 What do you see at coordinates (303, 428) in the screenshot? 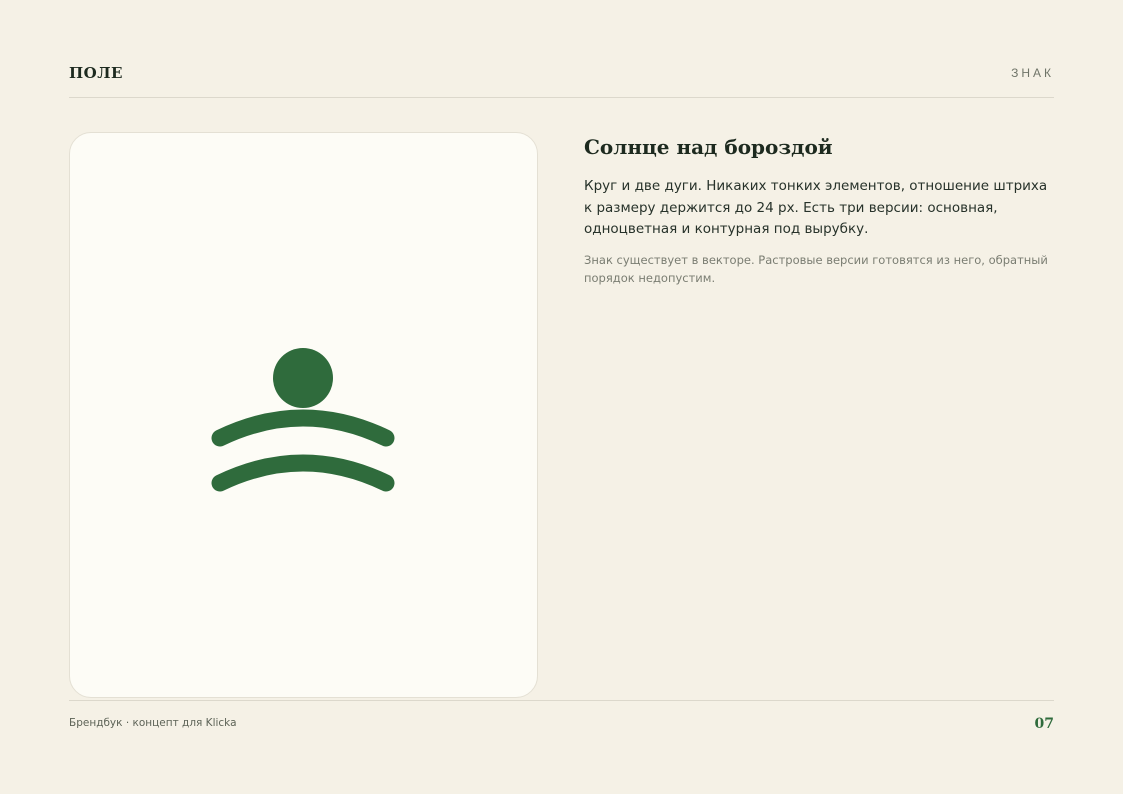
I see `upper-furrow-arc` at bounding box center [303, 428].